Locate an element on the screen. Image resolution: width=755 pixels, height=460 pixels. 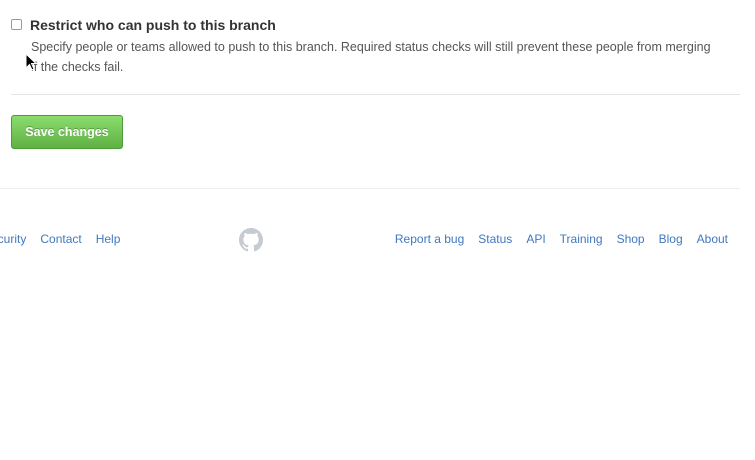
github-mark-icon is located at coordinates (251, 240).